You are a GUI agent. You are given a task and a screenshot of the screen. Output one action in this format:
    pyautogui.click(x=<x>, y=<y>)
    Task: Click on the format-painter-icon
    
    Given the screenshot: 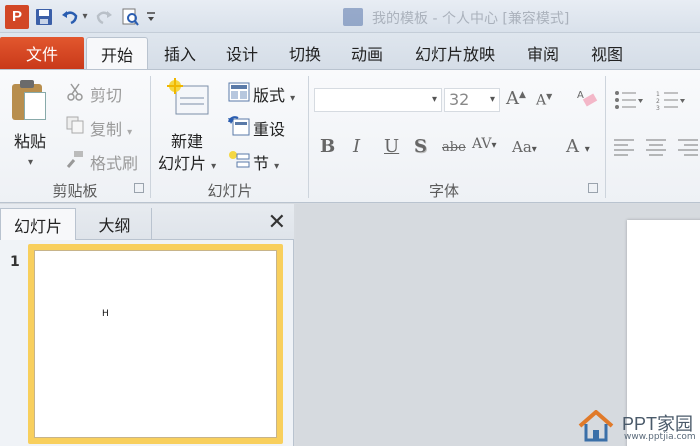 What is the action you would take?
    pyautogui.click(x=75, y=159)
    